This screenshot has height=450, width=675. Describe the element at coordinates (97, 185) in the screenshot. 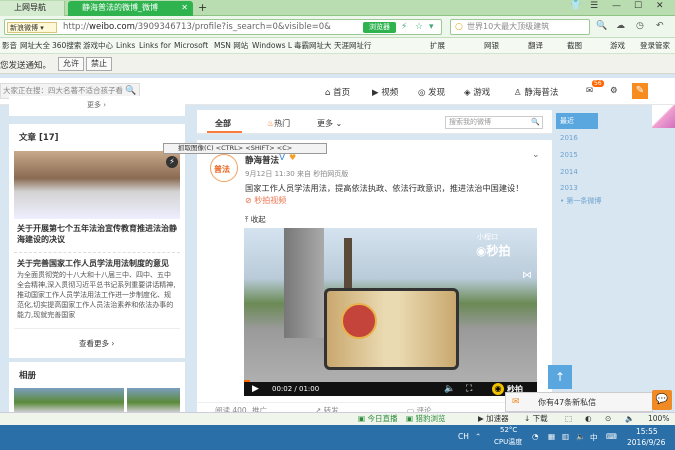

I see `article-thumbnail` at that location.